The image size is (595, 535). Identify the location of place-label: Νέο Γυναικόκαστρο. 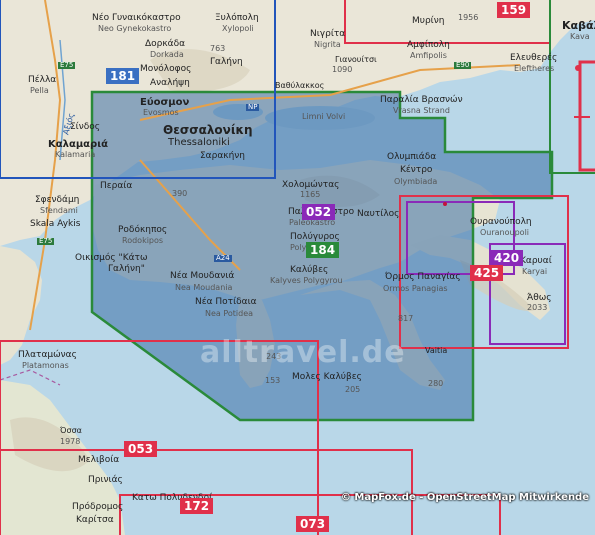
(136, 18).